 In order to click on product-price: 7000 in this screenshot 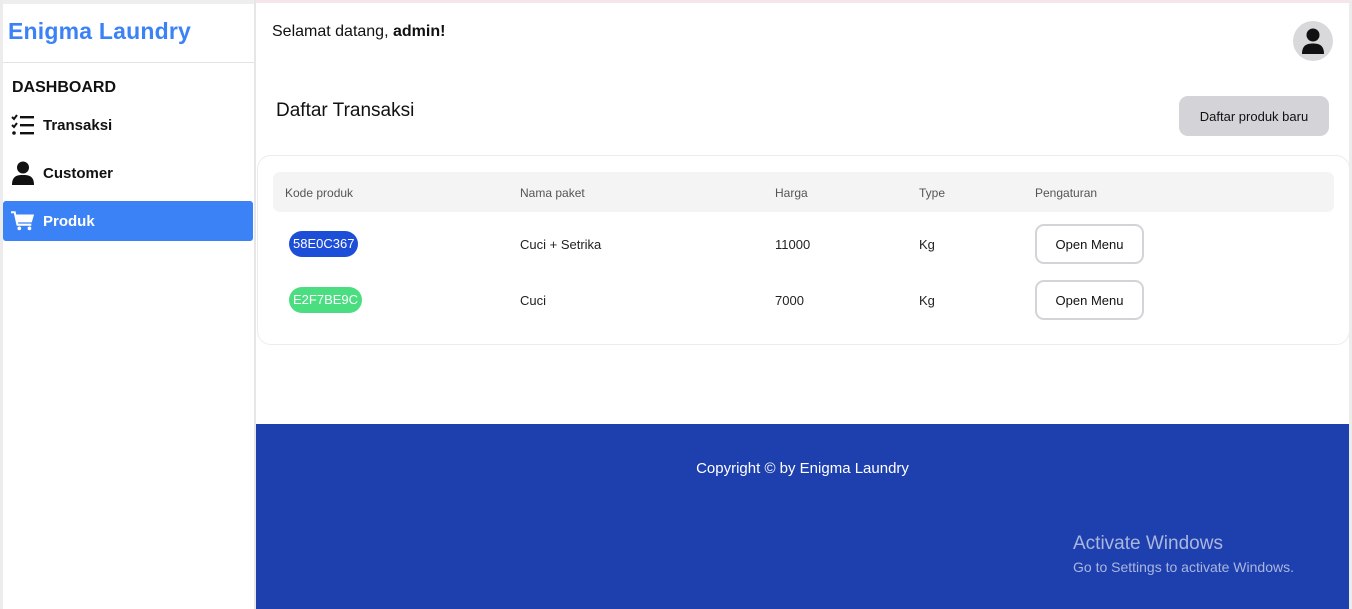, I will do `click(789, 300)`.